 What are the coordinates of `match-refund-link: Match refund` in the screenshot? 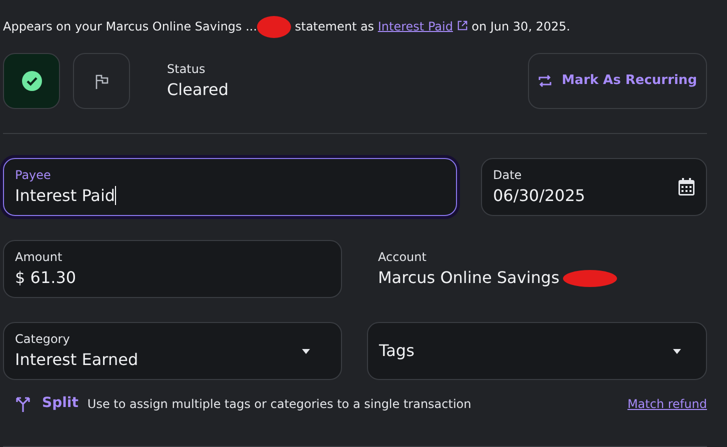 It's located at (667, 403).